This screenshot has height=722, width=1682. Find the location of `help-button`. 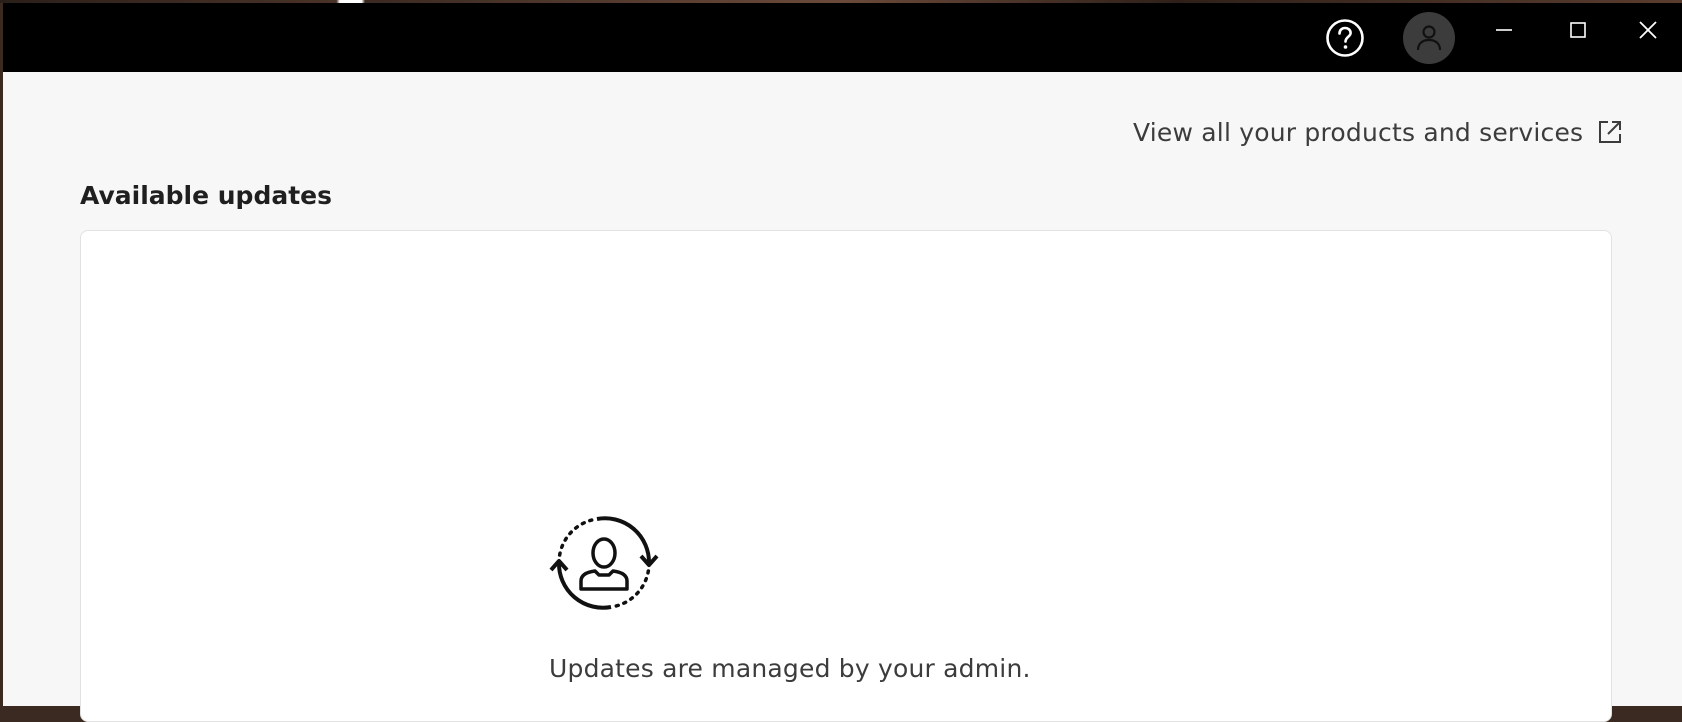

help-button is located at coordinates (1345, 37).